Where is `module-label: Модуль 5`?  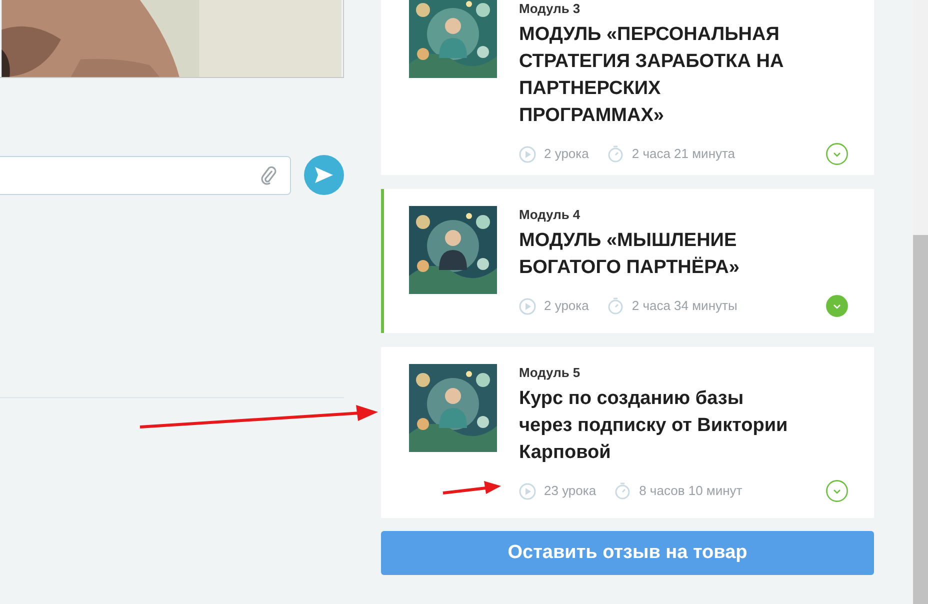 module-label: Модуль 5 is located at coordinates (550, 373).